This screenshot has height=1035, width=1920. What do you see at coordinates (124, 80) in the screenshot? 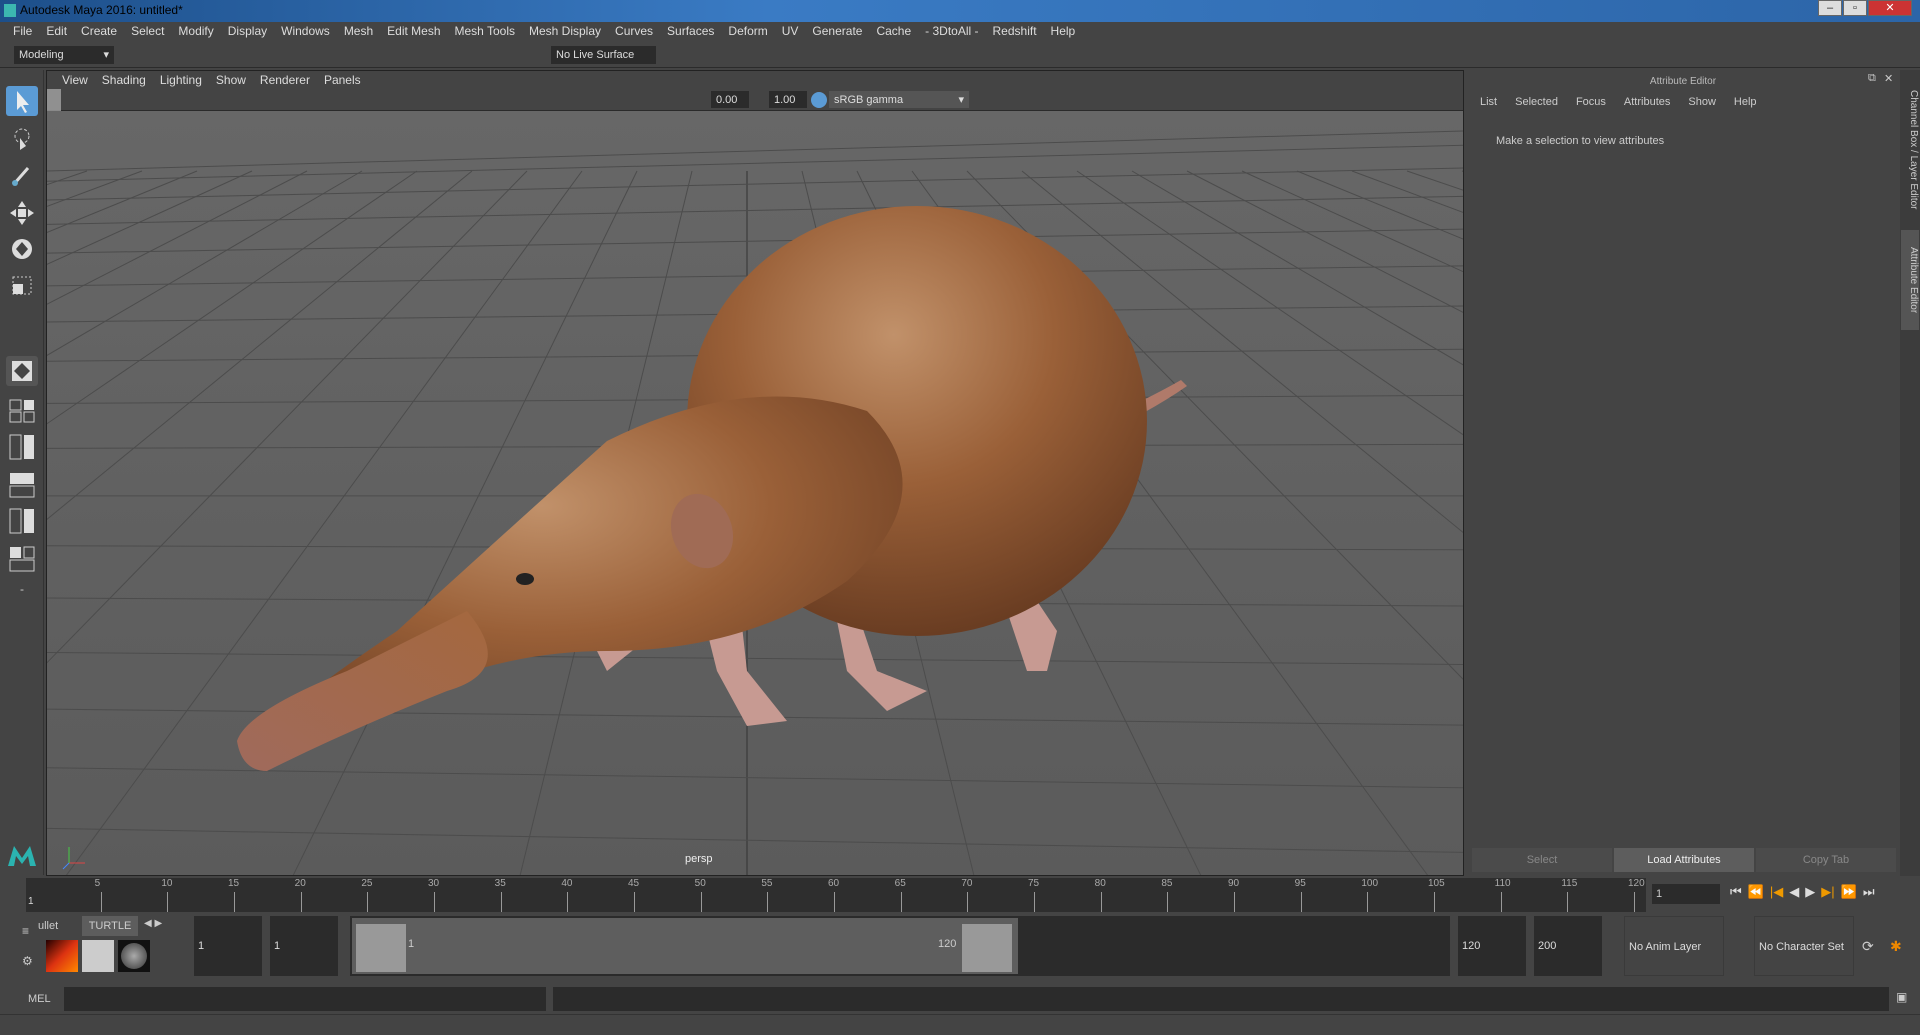
I see `panel-menu-shading: Shading` at bounding box center [124, 80].